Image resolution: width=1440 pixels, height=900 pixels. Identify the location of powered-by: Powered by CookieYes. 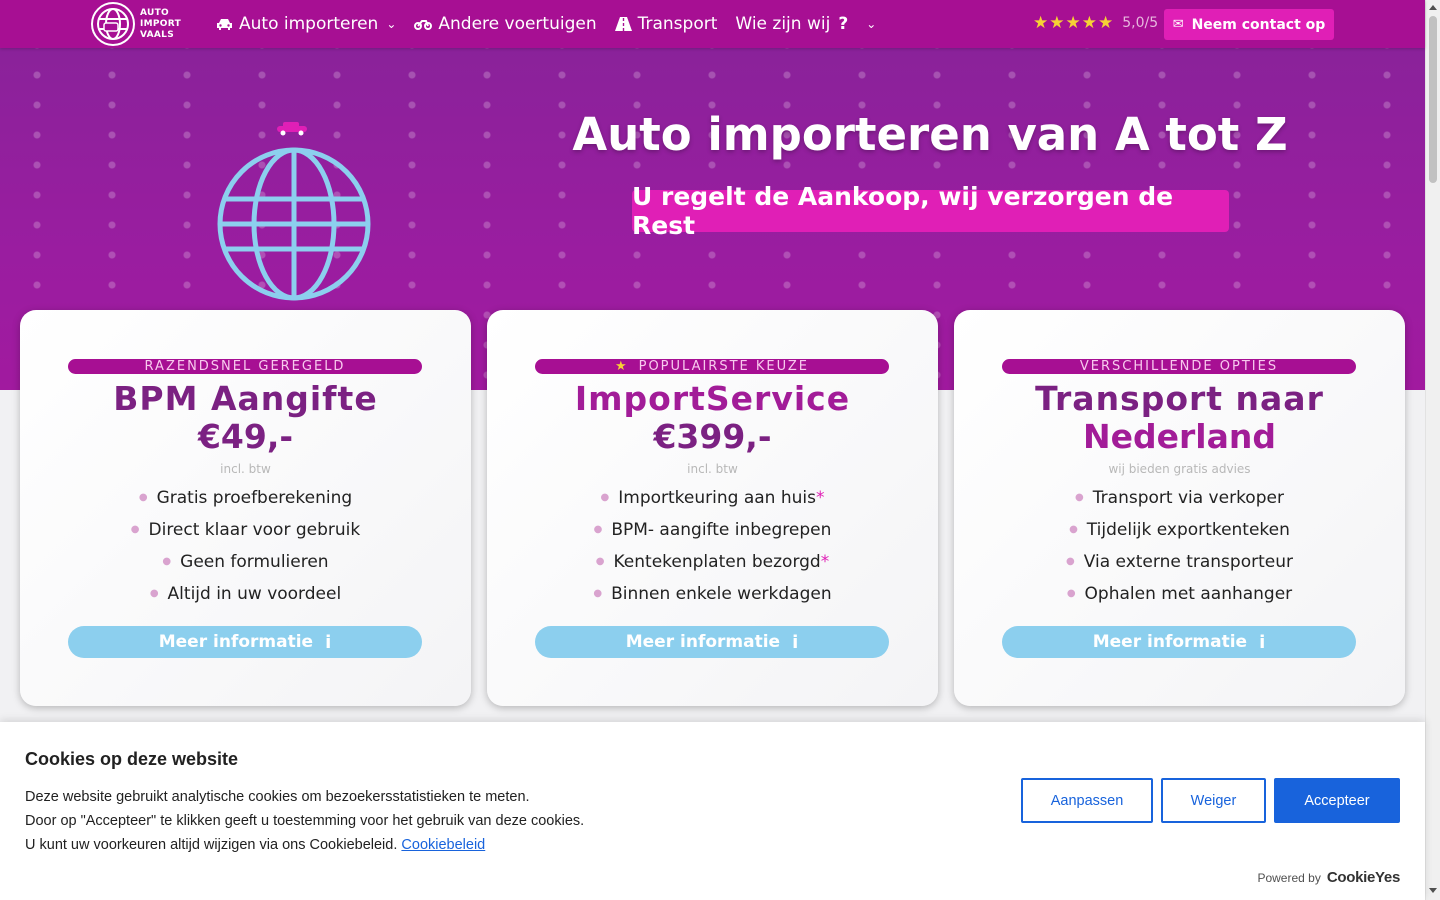
(1328, 877).